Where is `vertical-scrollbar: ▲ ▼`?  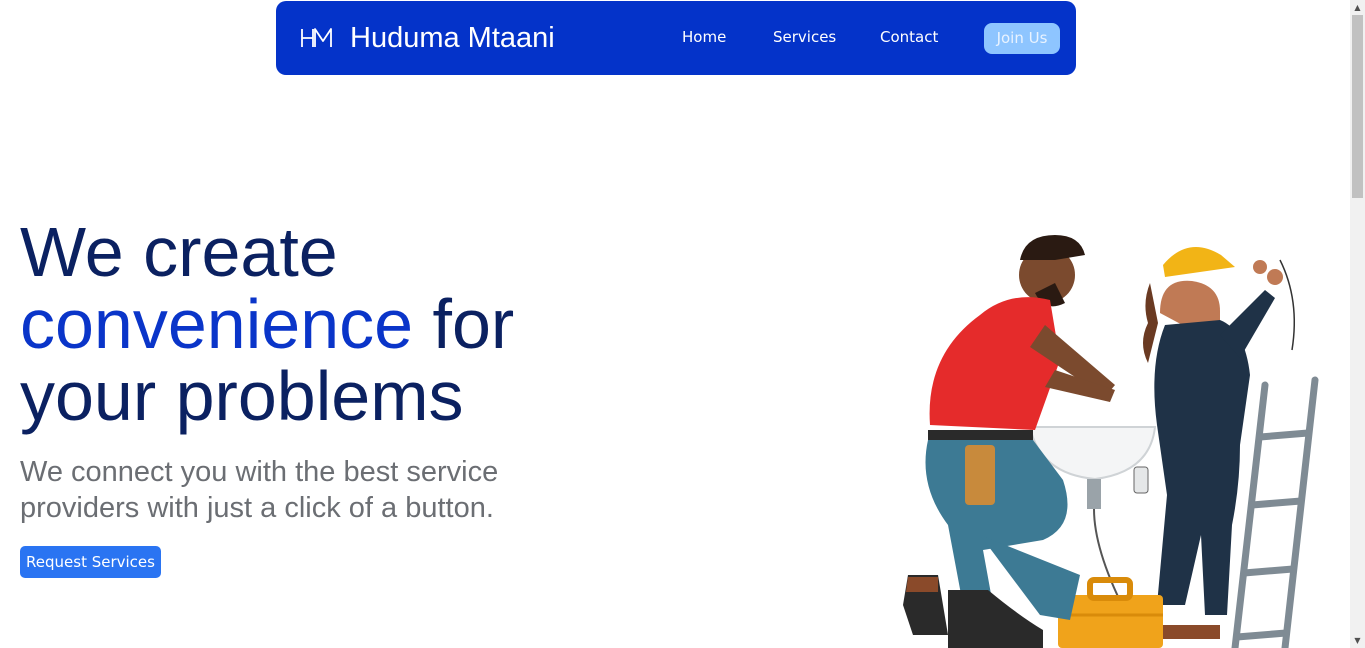
vertical-scrollbar: ▲ ▼ is located at coordinates (1357, 324).